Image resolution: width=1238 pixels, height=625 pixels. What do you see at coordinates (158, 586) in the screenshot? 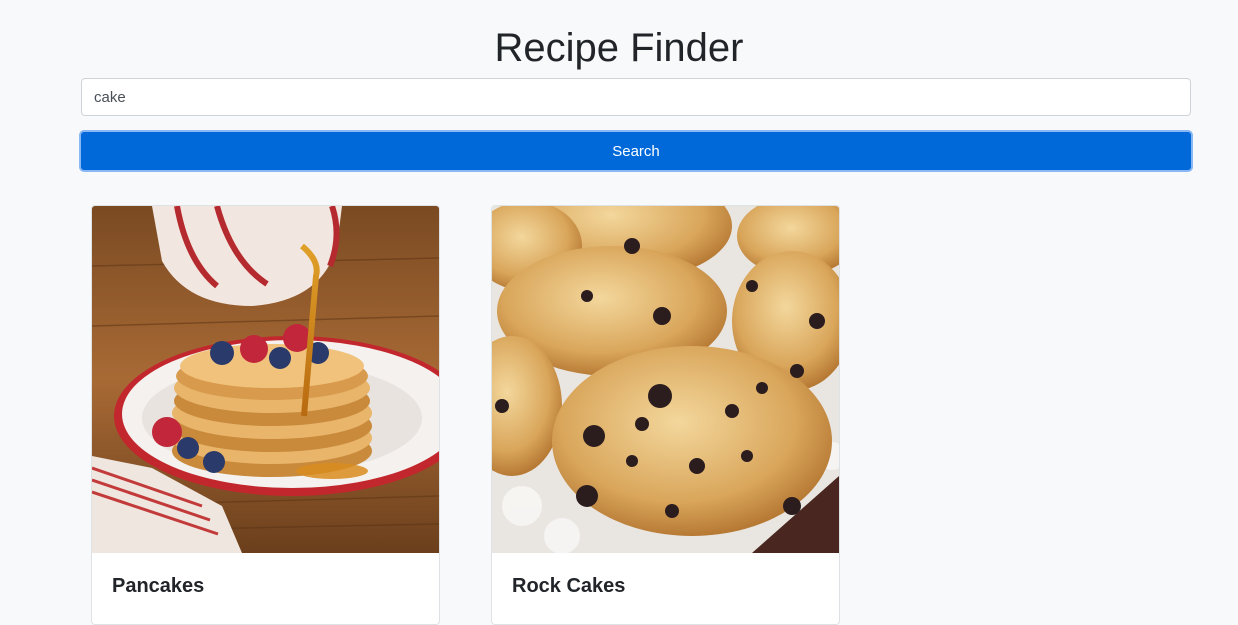
I see `recipe-title-pancakes: Pancakes` at bounding box center [158, 586].